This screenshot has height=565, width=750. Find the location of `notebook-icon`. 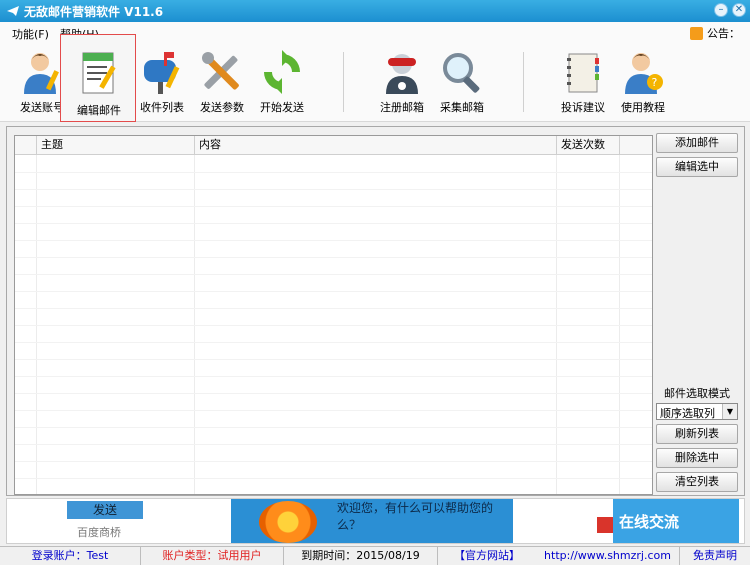

notebook-icon is located at coordinates (583, 73).